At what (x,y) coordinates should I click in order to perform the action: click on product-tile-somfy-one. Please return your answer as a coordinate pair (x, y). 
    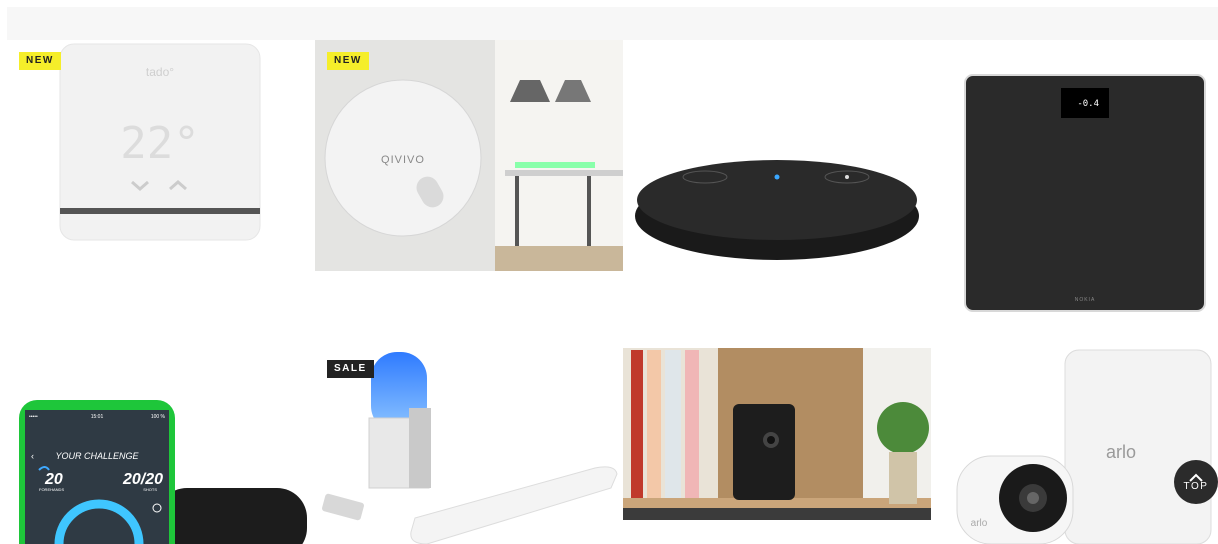
    Looking at the image, I should click on (777, 434).